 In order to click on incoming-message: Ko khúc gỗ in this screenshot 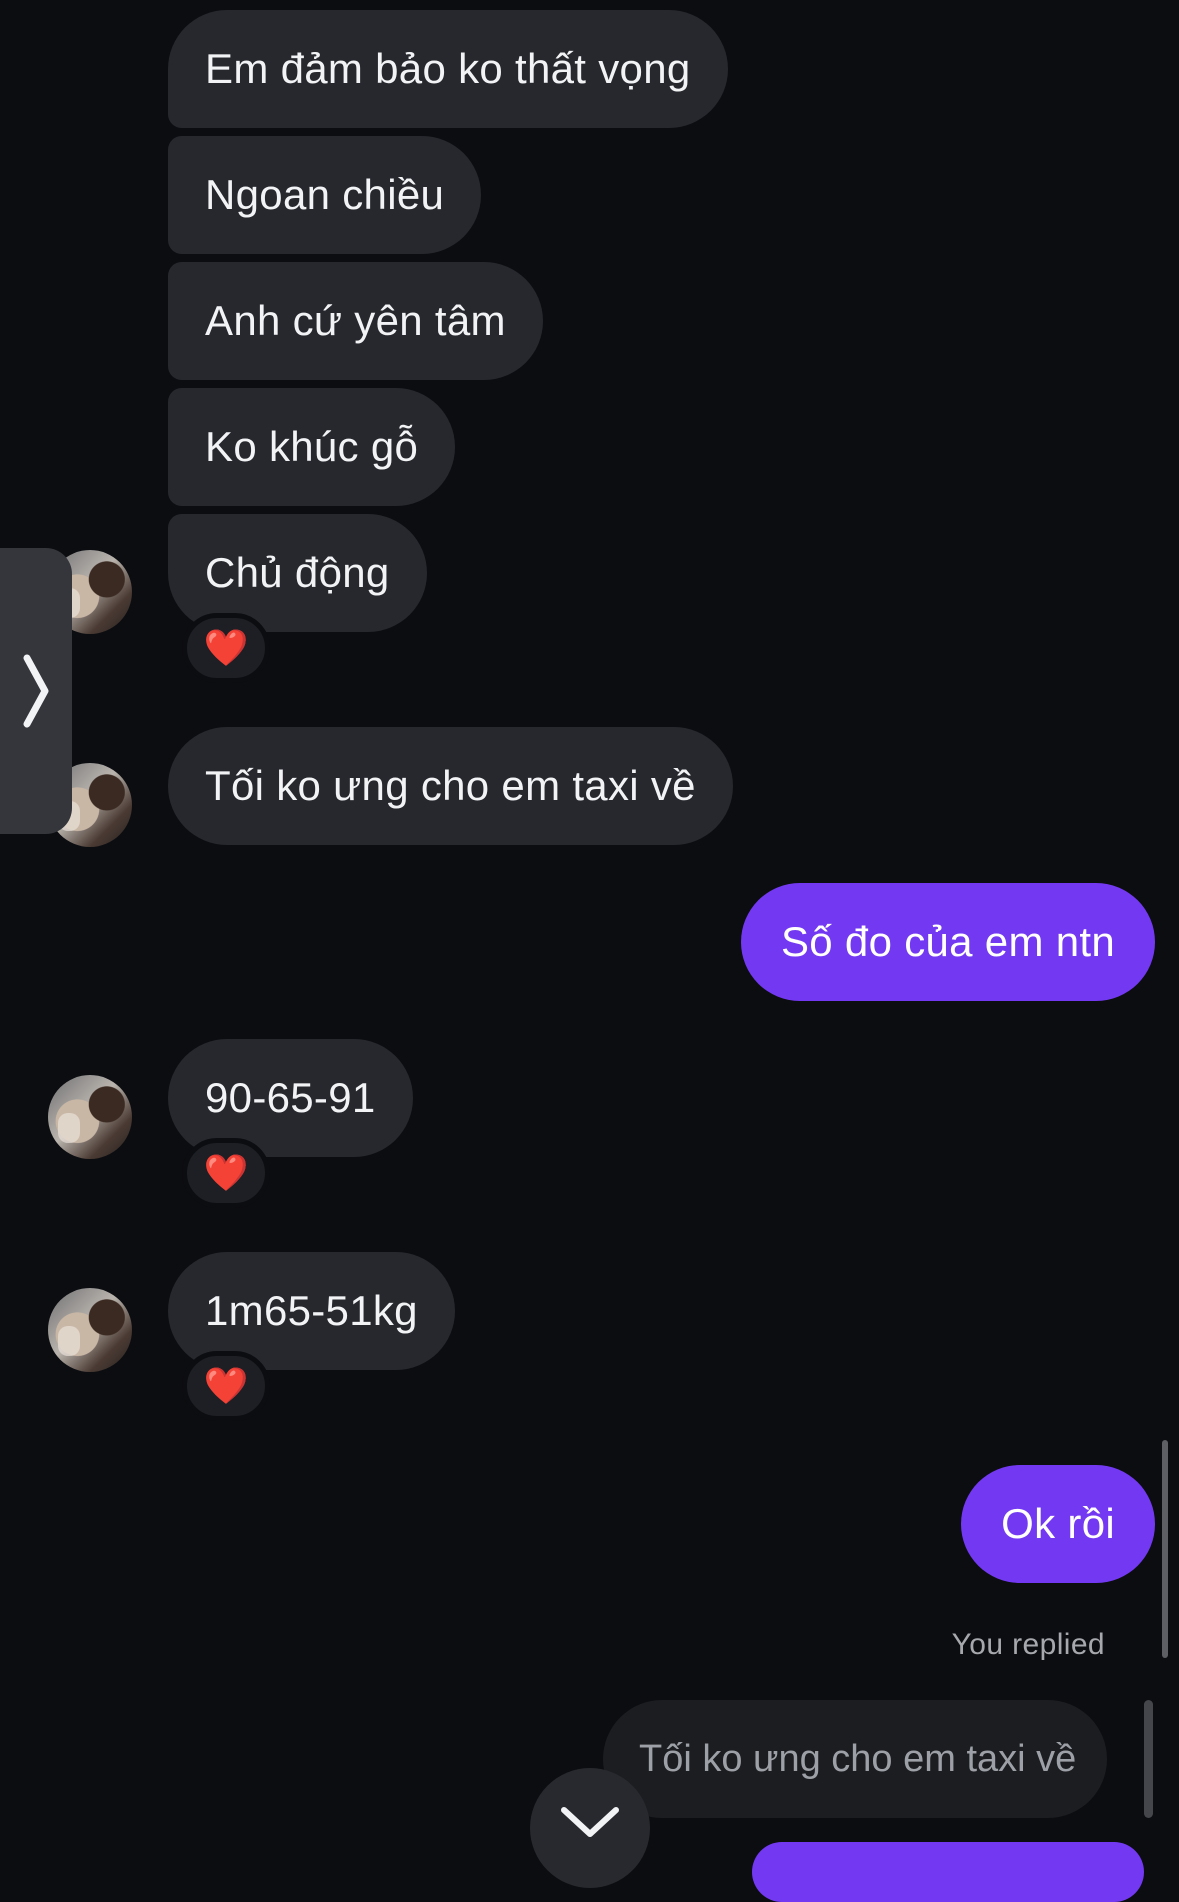, I will do `click(312, 447)`.